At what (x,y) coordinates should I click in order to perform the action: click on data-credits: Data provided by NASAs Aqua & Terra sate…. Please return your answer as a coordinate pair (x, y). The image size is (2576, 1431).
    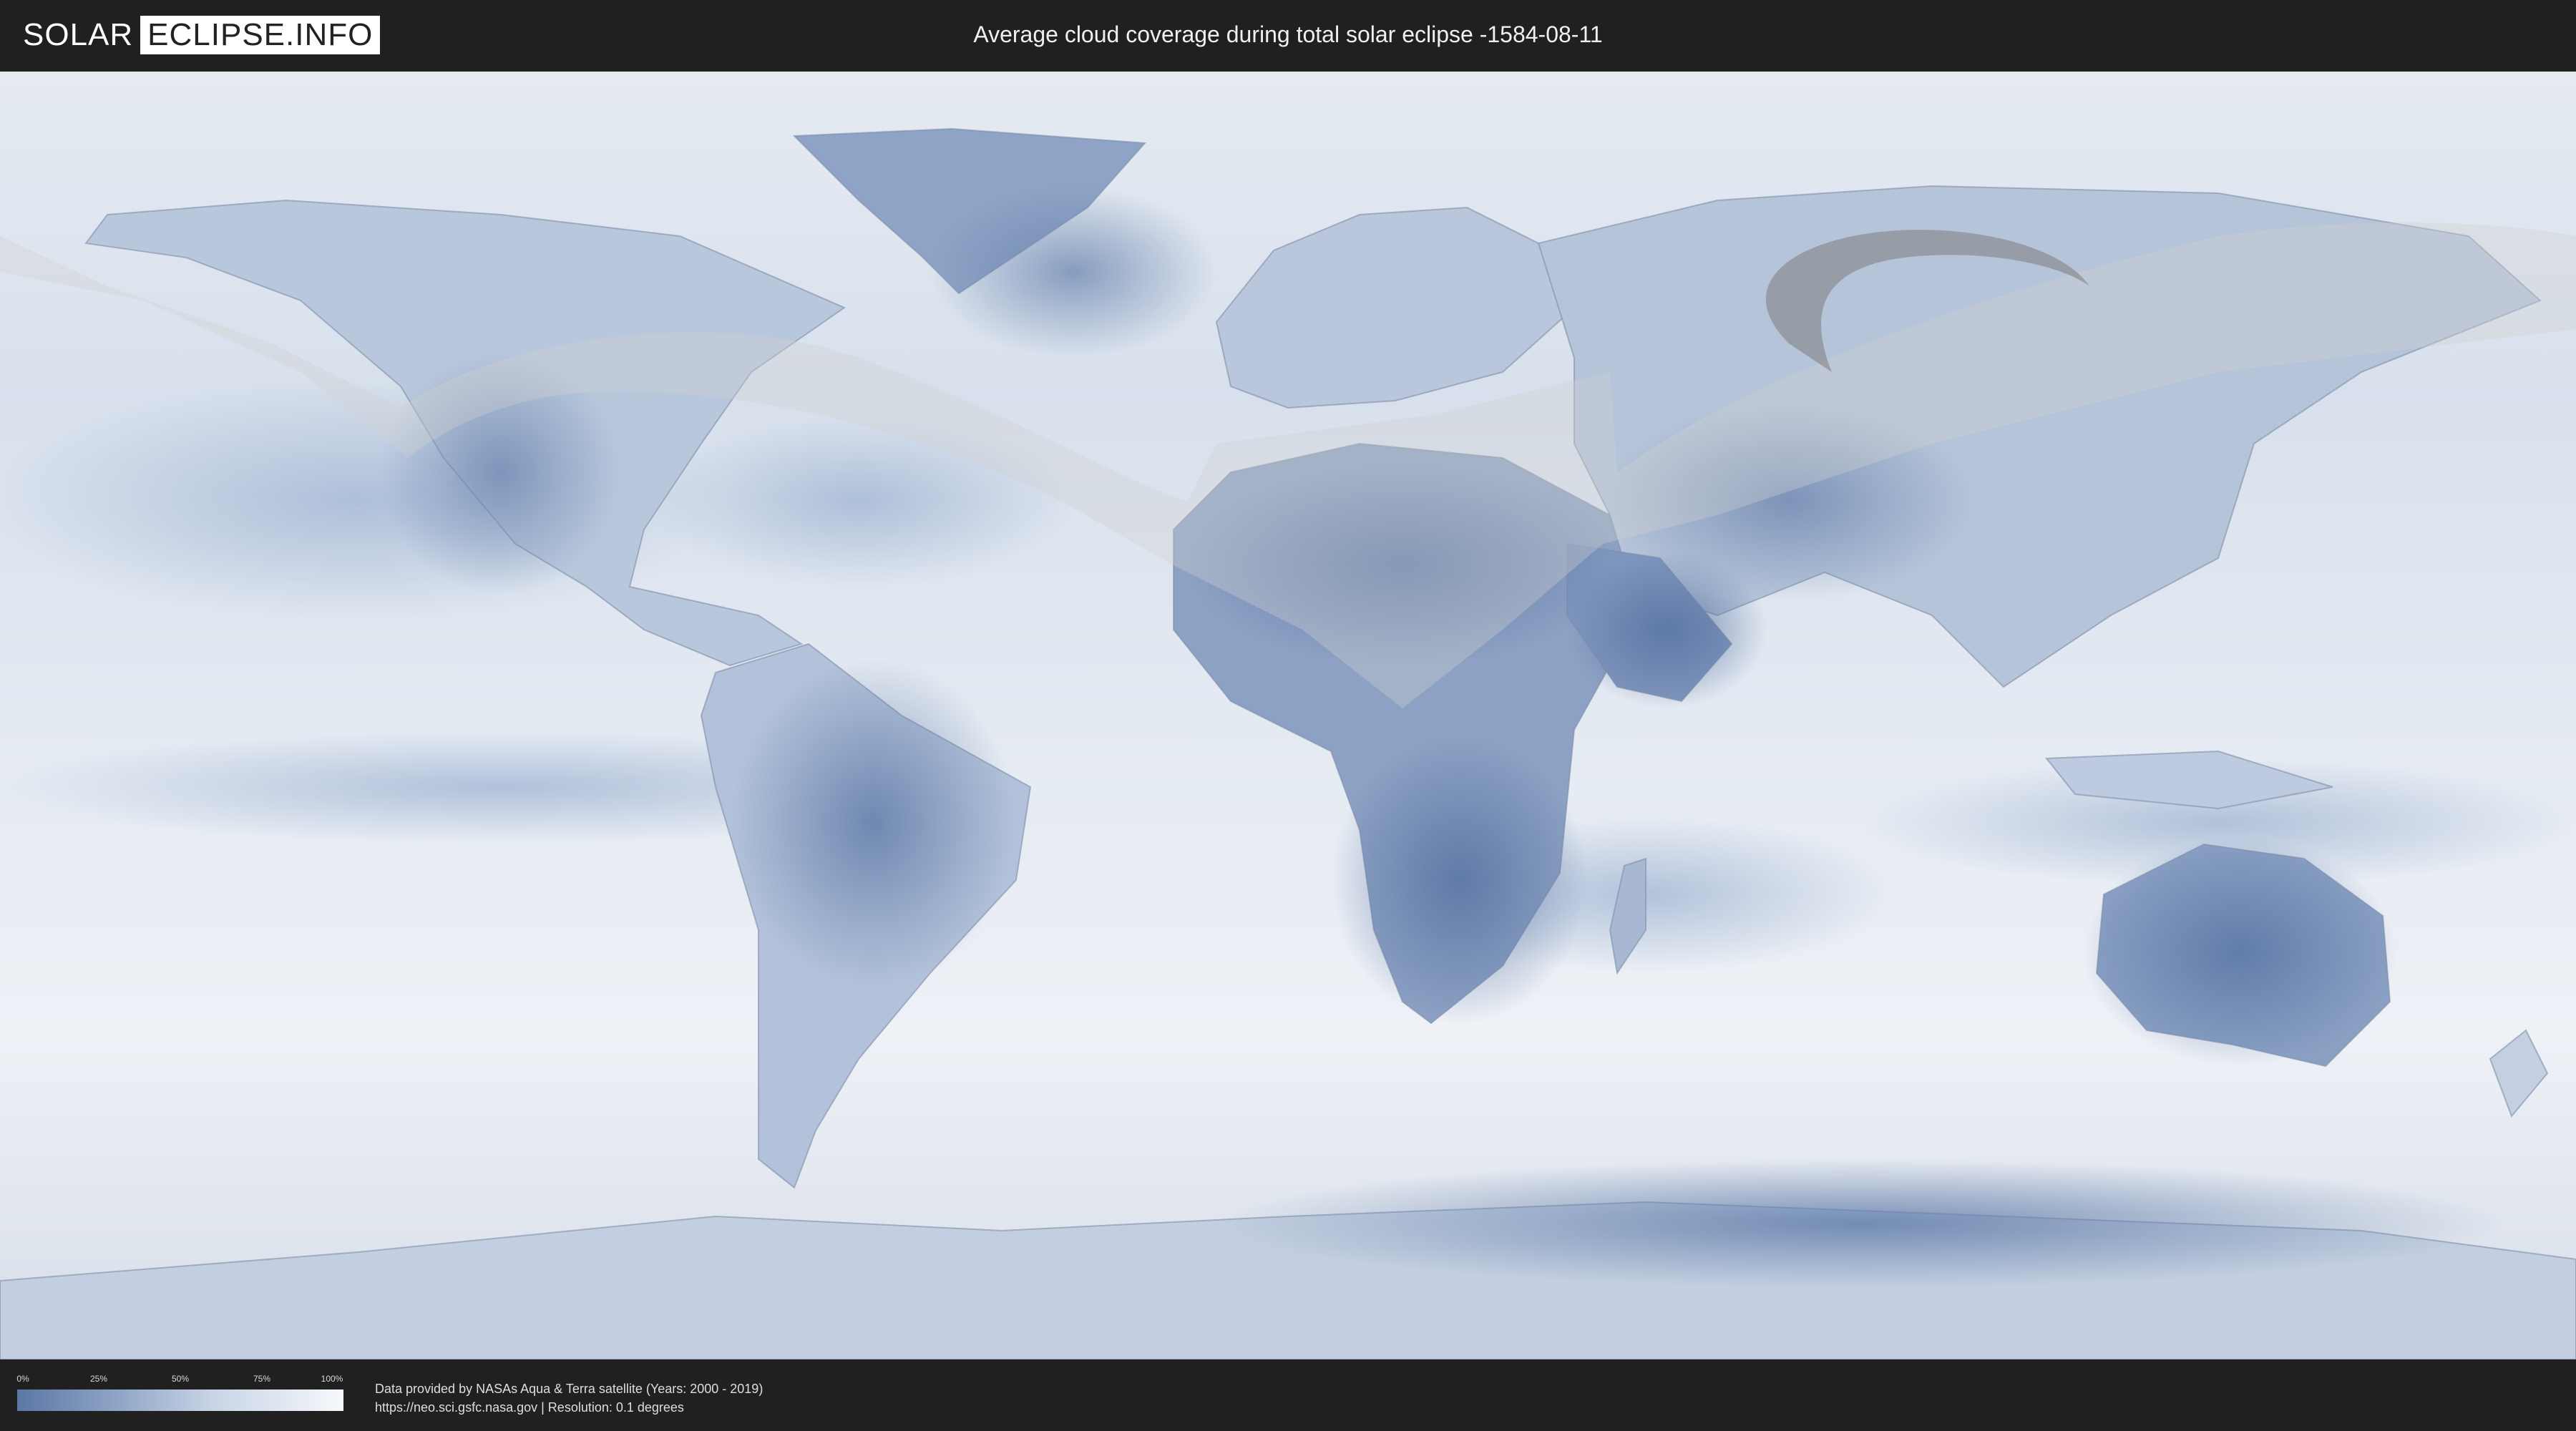
    Looking at the image, I should click on (569, 1398).